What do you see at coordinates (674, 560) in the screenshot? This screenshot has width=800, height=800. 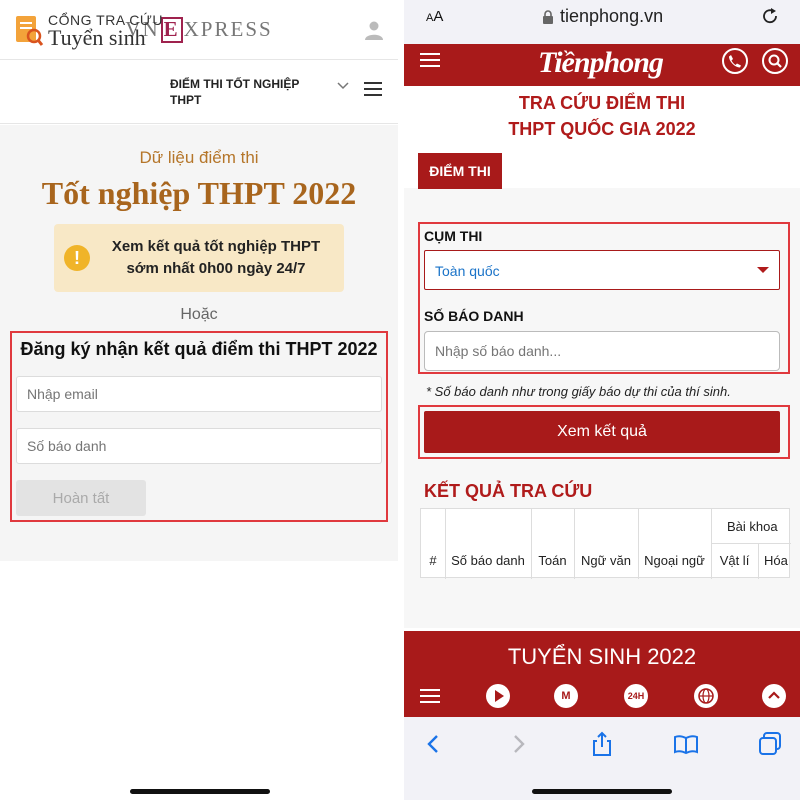 I see `table-header-foreign-language: Ngoại ngữ` at bounding box center [674, 560].